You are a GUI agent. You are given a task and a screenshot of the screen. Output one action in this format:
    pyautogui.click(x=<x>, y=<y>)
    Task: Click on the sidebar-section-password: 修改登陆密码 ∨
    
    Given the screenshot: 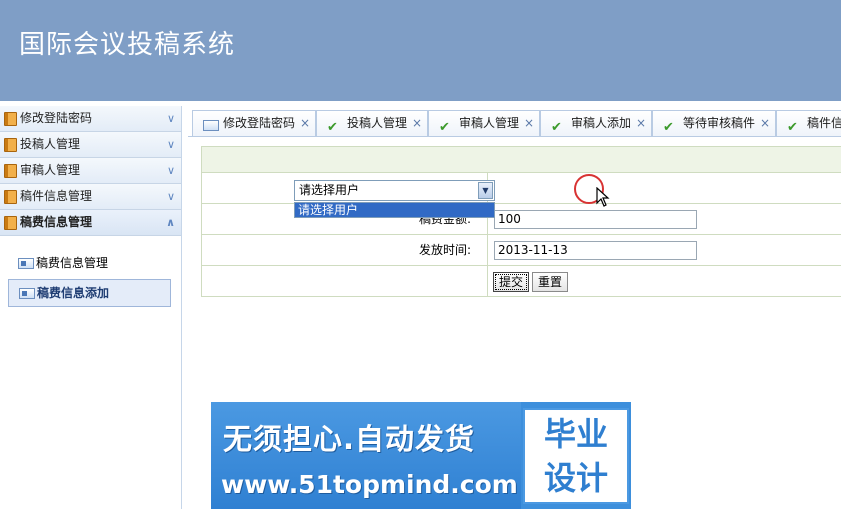 What is the action you would take?
    pyautogui.click(x=90, y=119)
    